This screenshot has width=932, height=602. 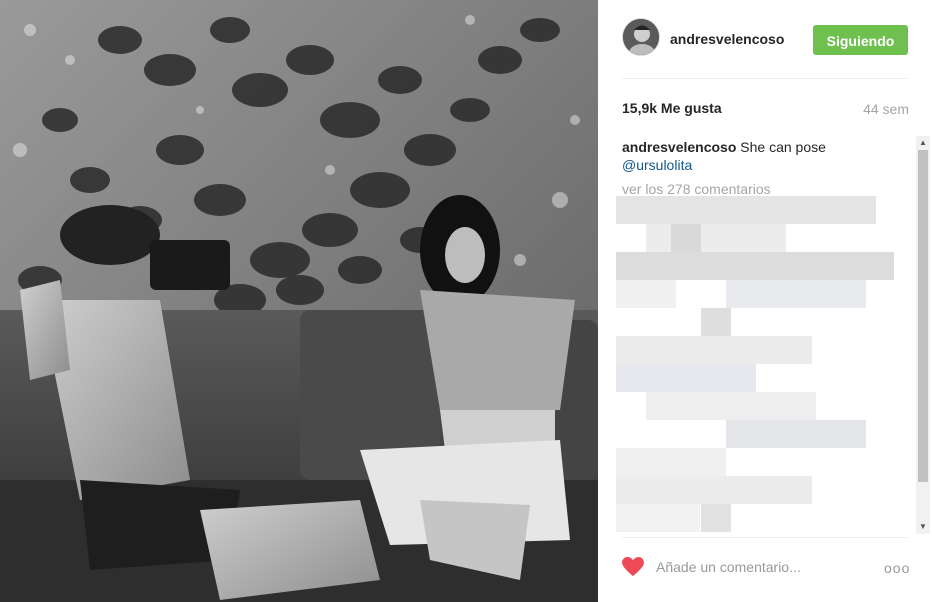 I want to click on scroll-up-arrow-icon: ▲, so click(x=923, y=143).